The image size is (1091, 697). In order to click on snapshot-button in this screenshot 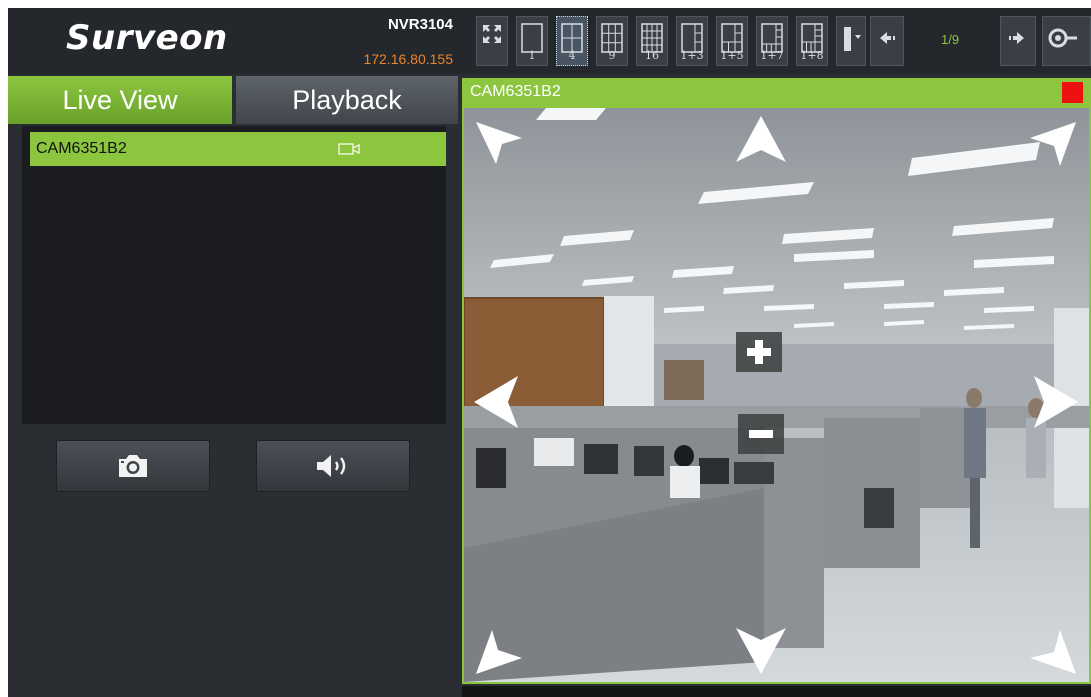, I will do `click(133, 466)`.